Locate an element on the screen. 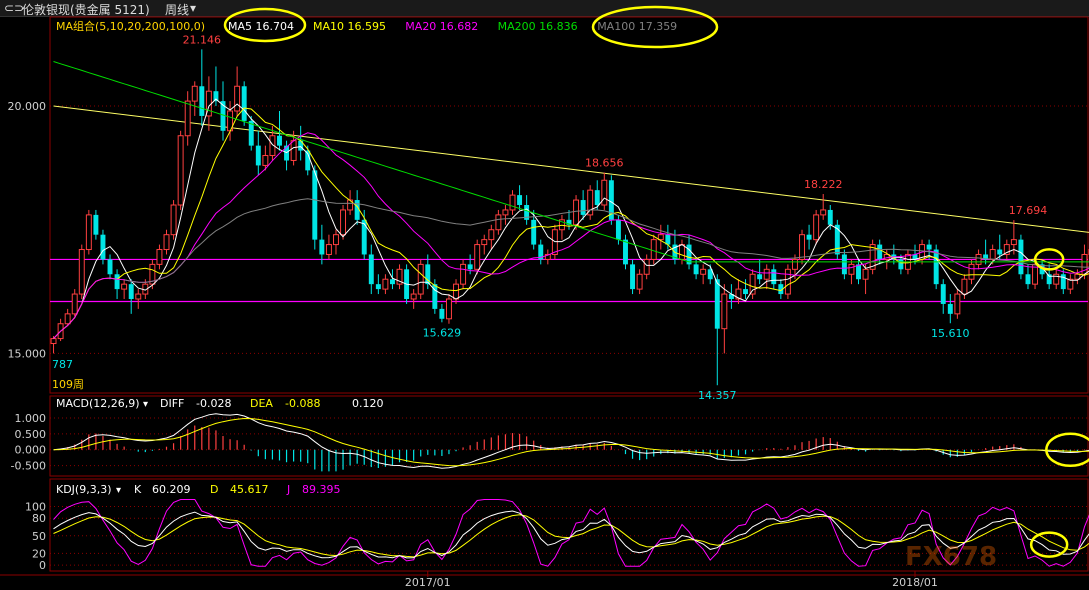 This screenshot has width=1089, height=590. ma-title: MA组合(5,10,20,200,100,0) is located at coordinates (130, 26).